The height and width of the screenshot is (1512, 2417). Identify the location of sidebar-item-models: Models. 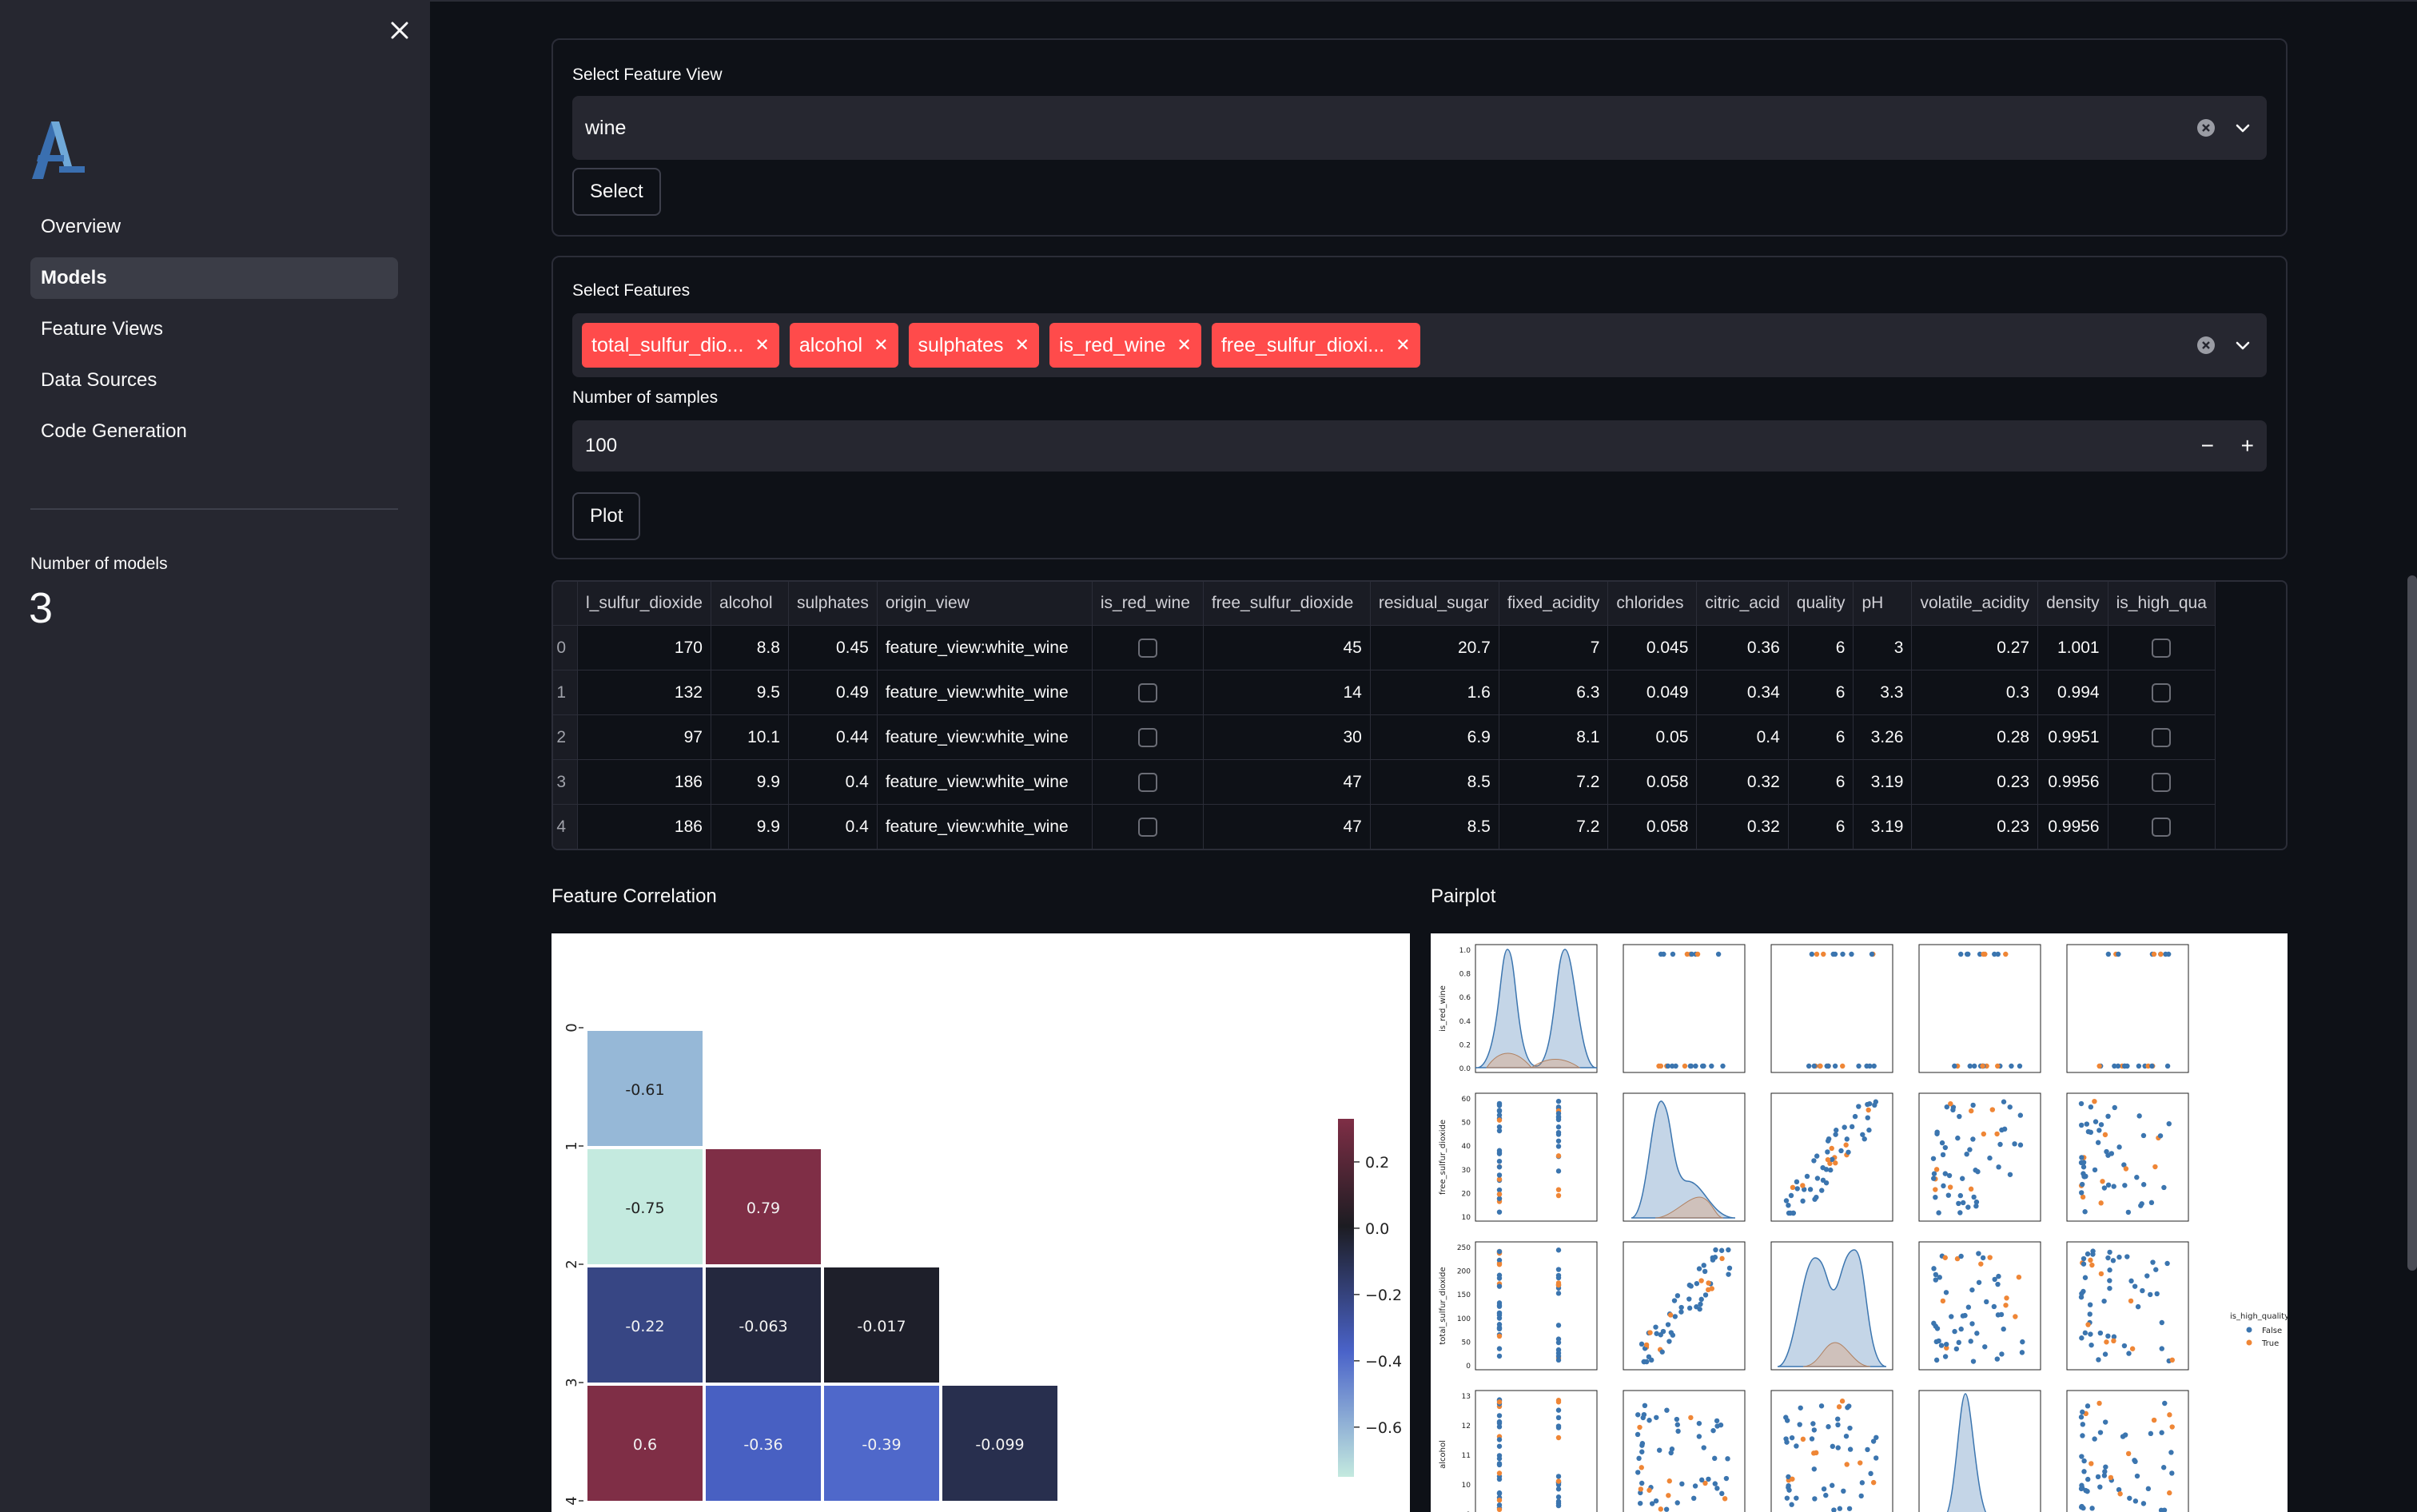
(214, 278).